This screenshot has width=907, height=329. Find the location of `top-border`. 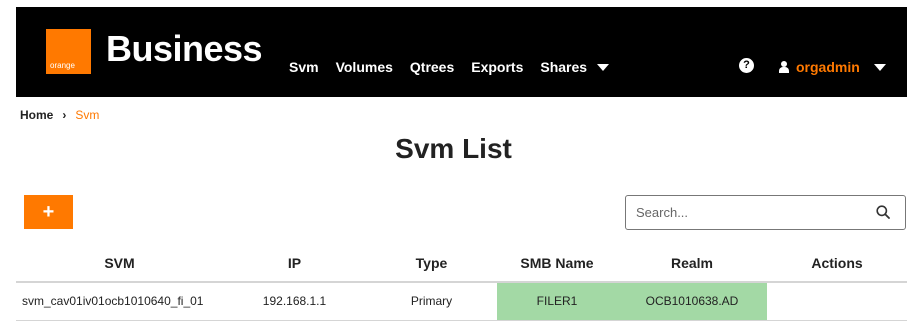

top-border is located at coordinates (453, 3).